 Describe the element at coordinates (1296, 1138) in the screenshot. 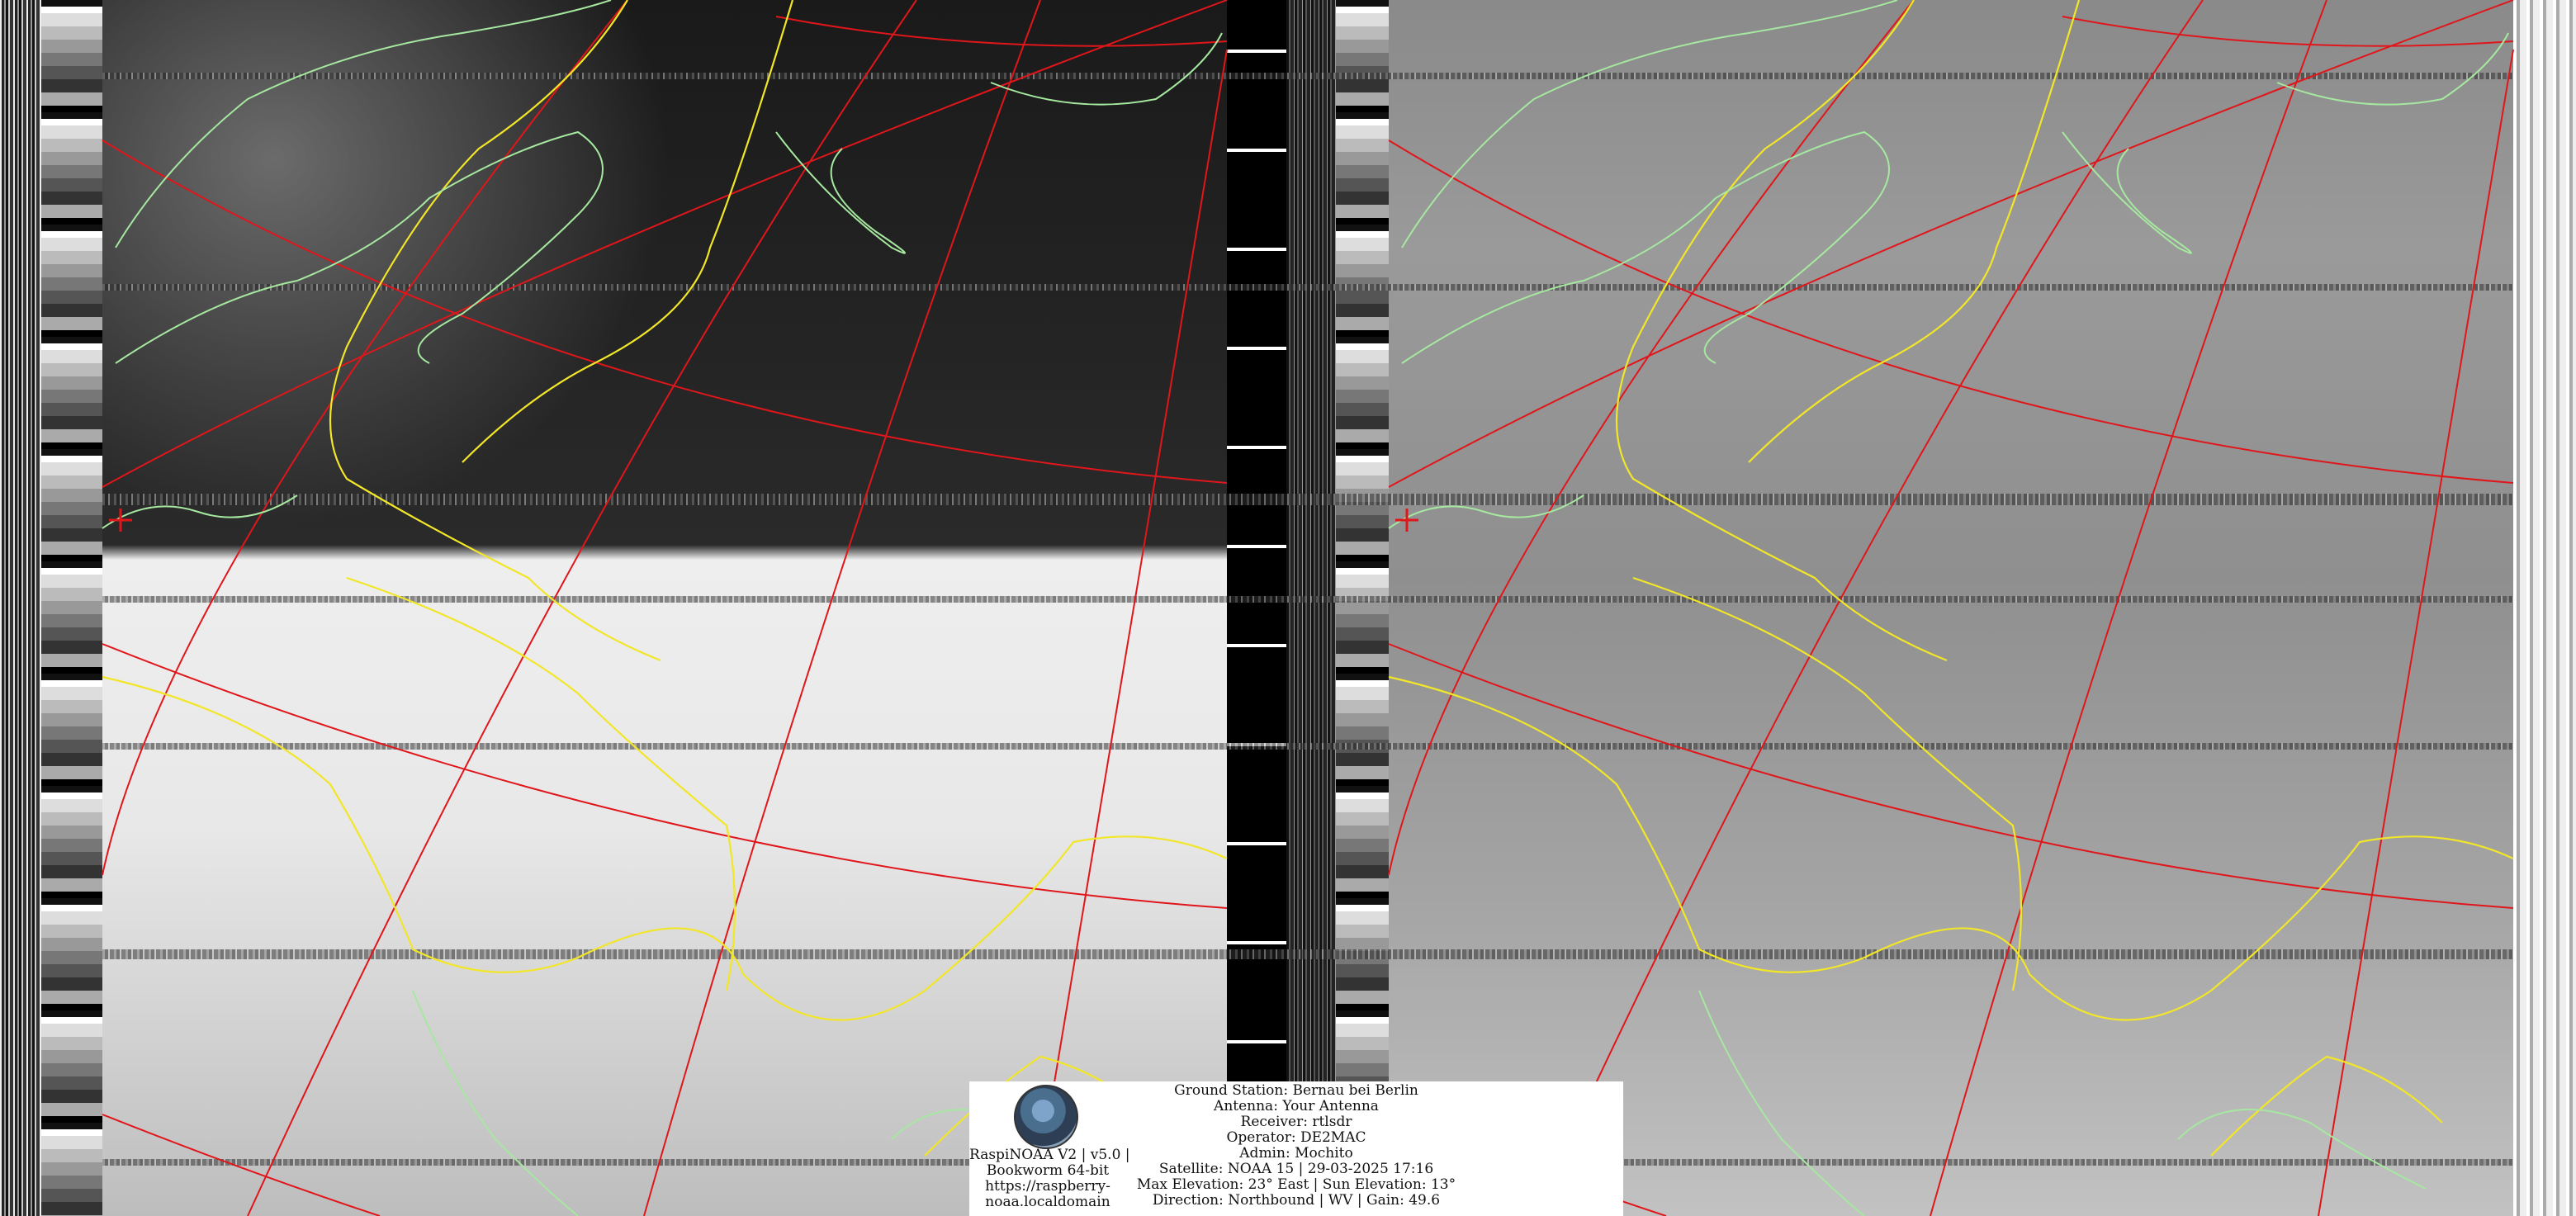

I see `operator: Operator: DE2MAC` at that location.